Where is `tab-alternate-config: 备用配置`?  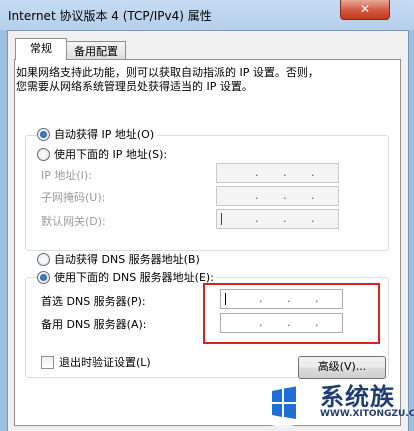 tab-alternate-config: 备用配置 is located at coordinates (96, 51).